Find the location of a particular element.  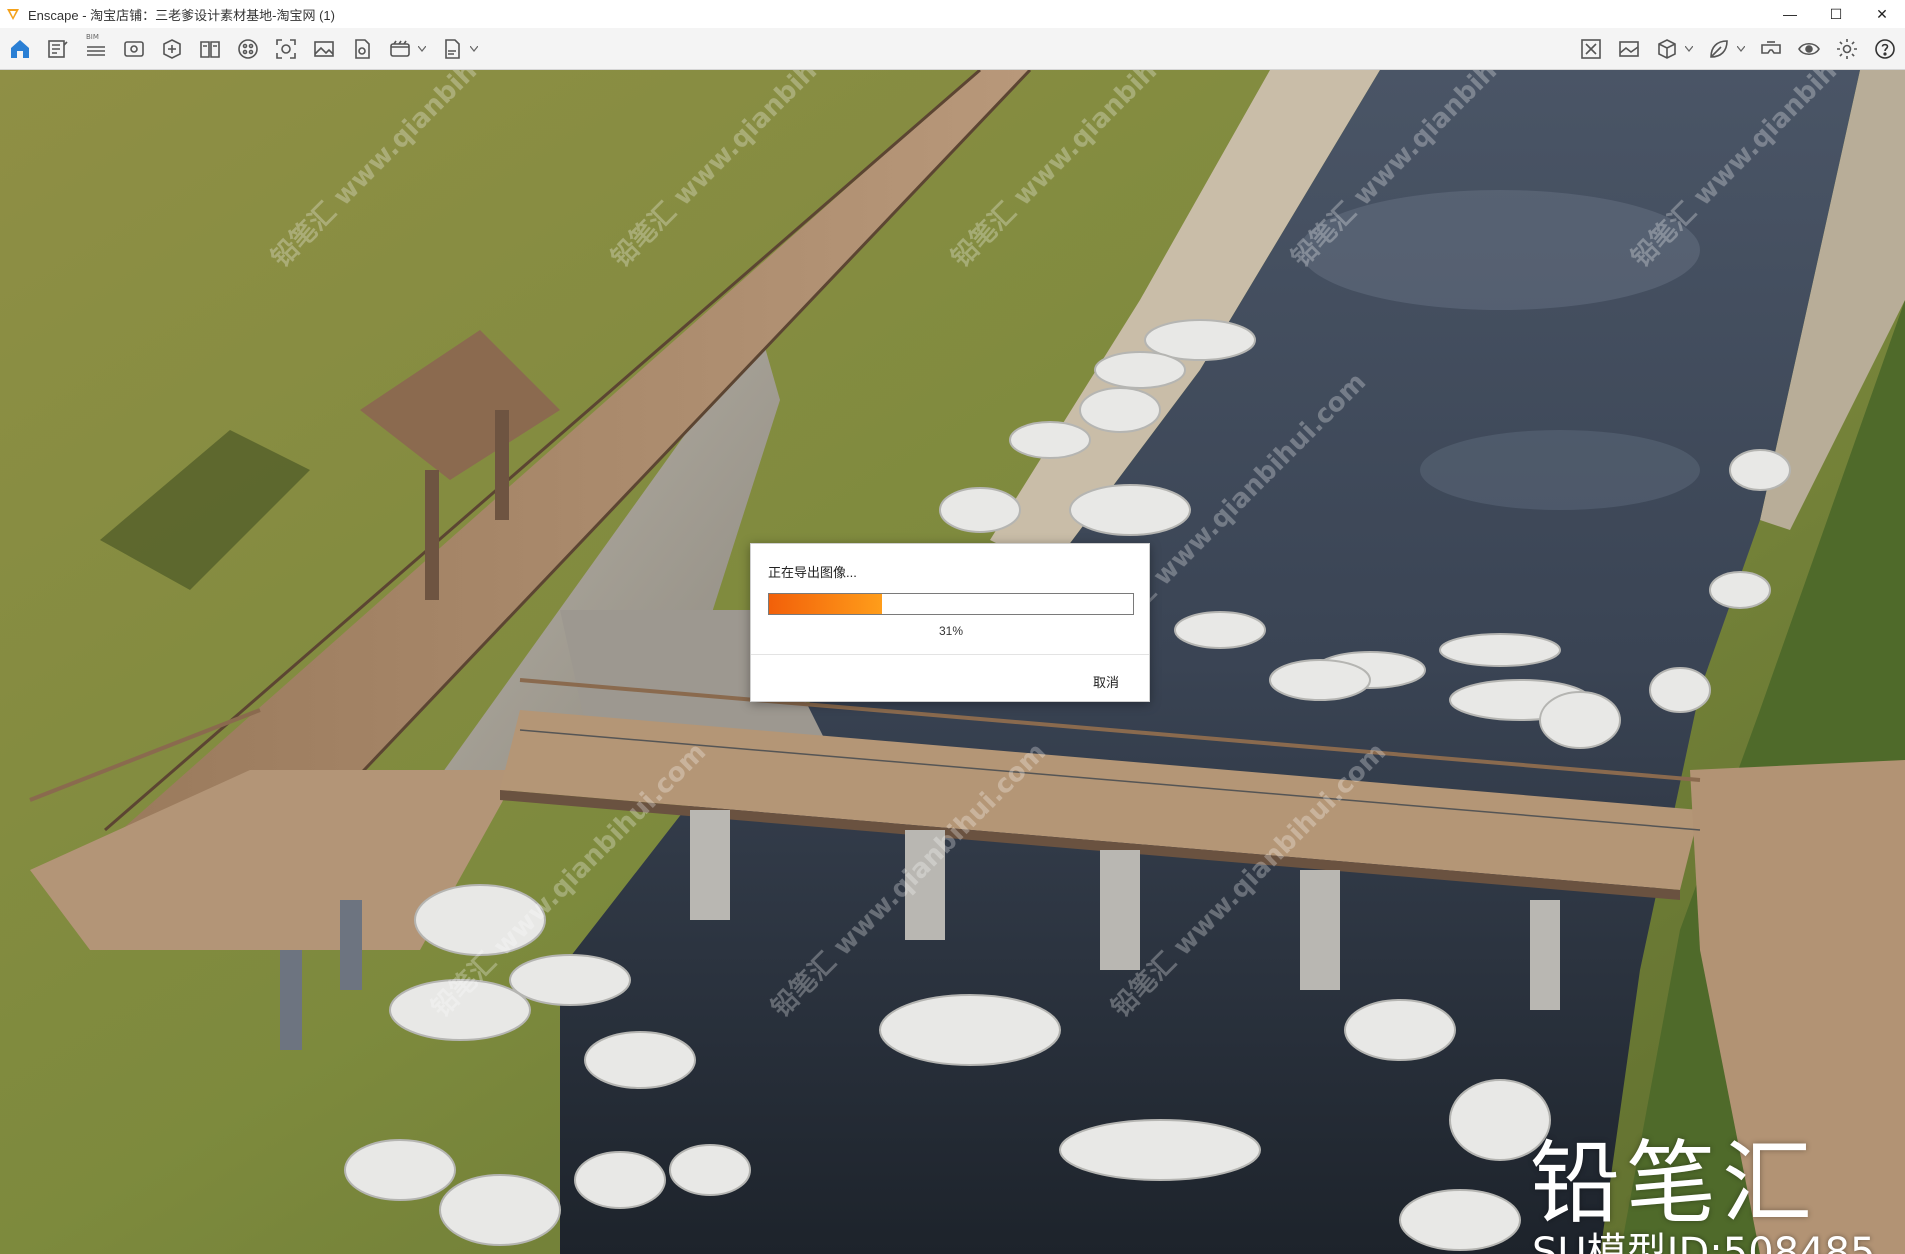

settings-icon is located at coordinates (1847, 49).